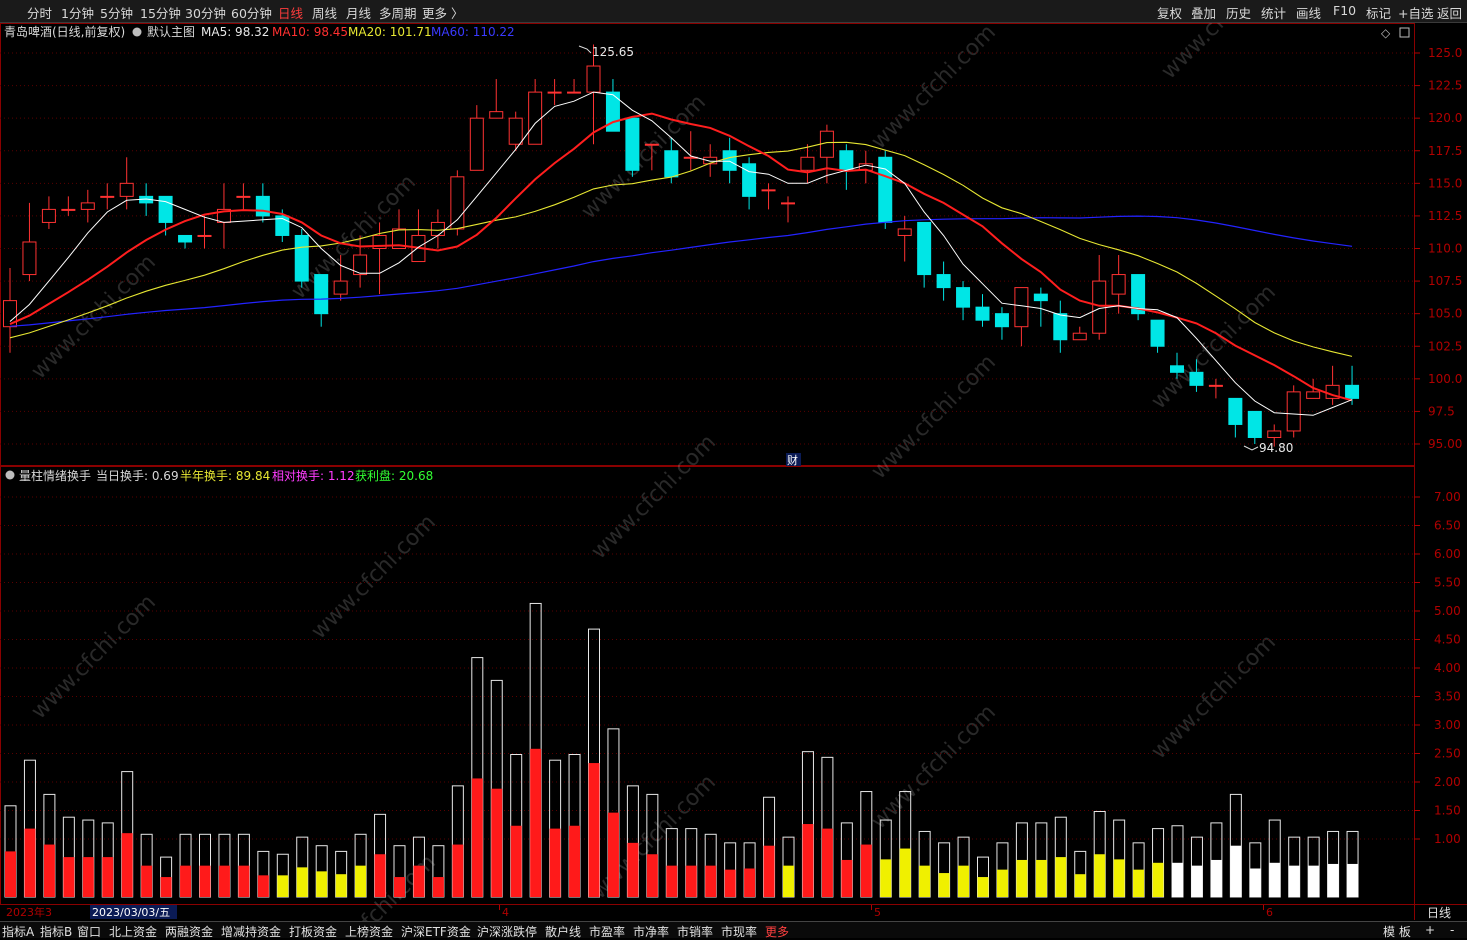 Image resolution: width=1467 pixels, height=940 pixels. Describe the element at coordinates (1397, 931) in the screenshot. I see `template-button: 模 板` at that location.